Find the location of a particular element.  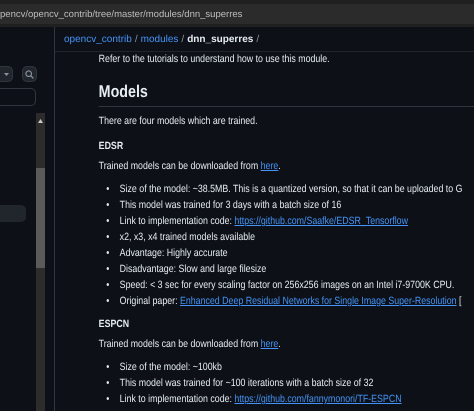

list-item: x2, x3, x4 trained models available is located at coordinates (187, 237).